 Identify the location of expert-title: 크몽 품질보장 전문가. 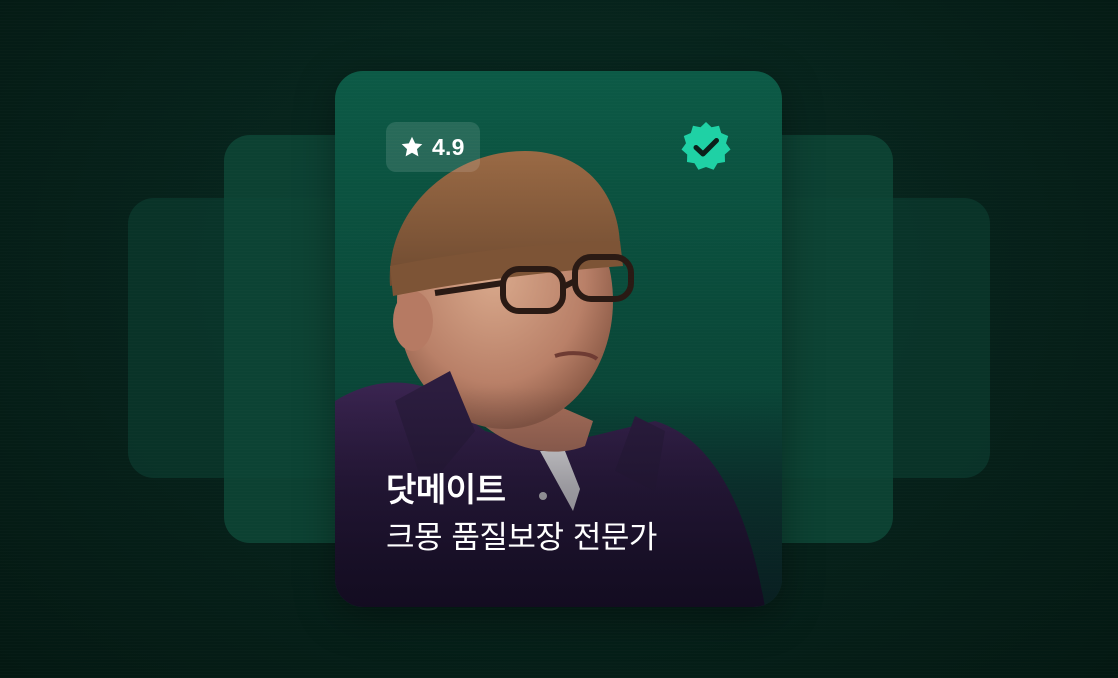
(521, 538).